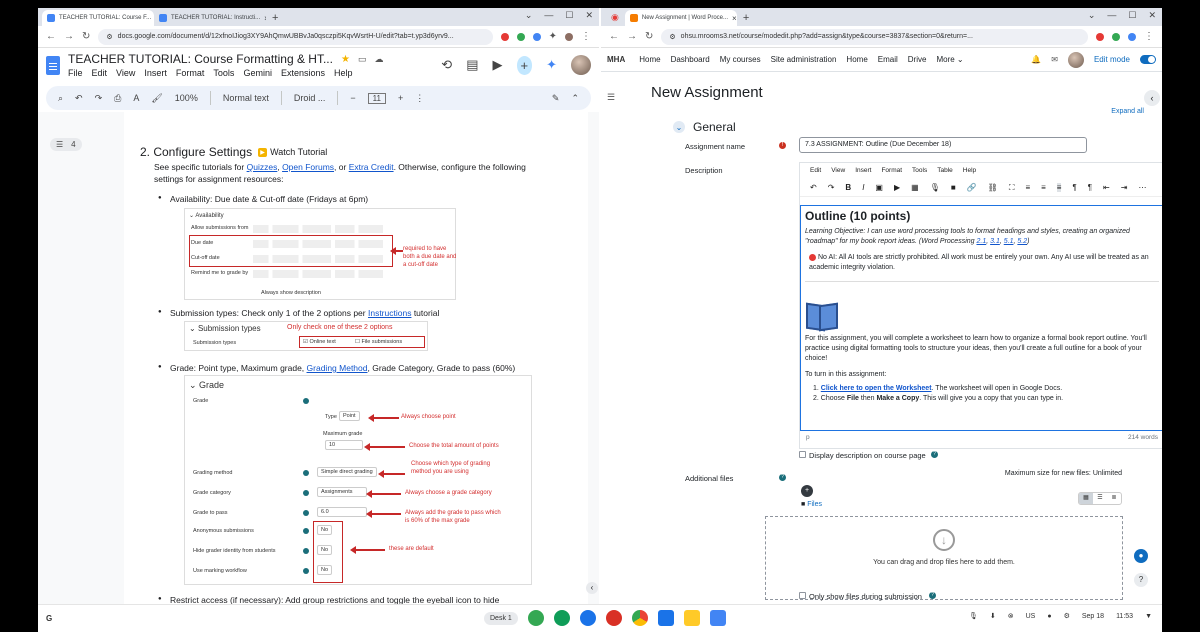 The height and width of the screenshot is (632, 1200). What do you see at coordinates (814, 504) in the screenshot?
I see `files-folder-link: Files` at bounding box center [814, 504].